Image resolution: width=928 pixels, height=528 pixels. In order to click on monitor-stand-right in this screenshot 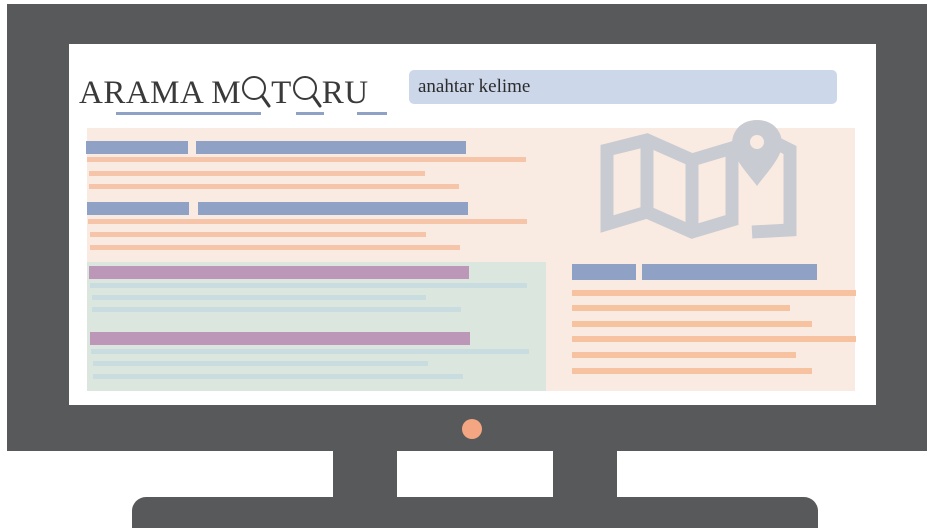, I will do `click(585, 474)`.